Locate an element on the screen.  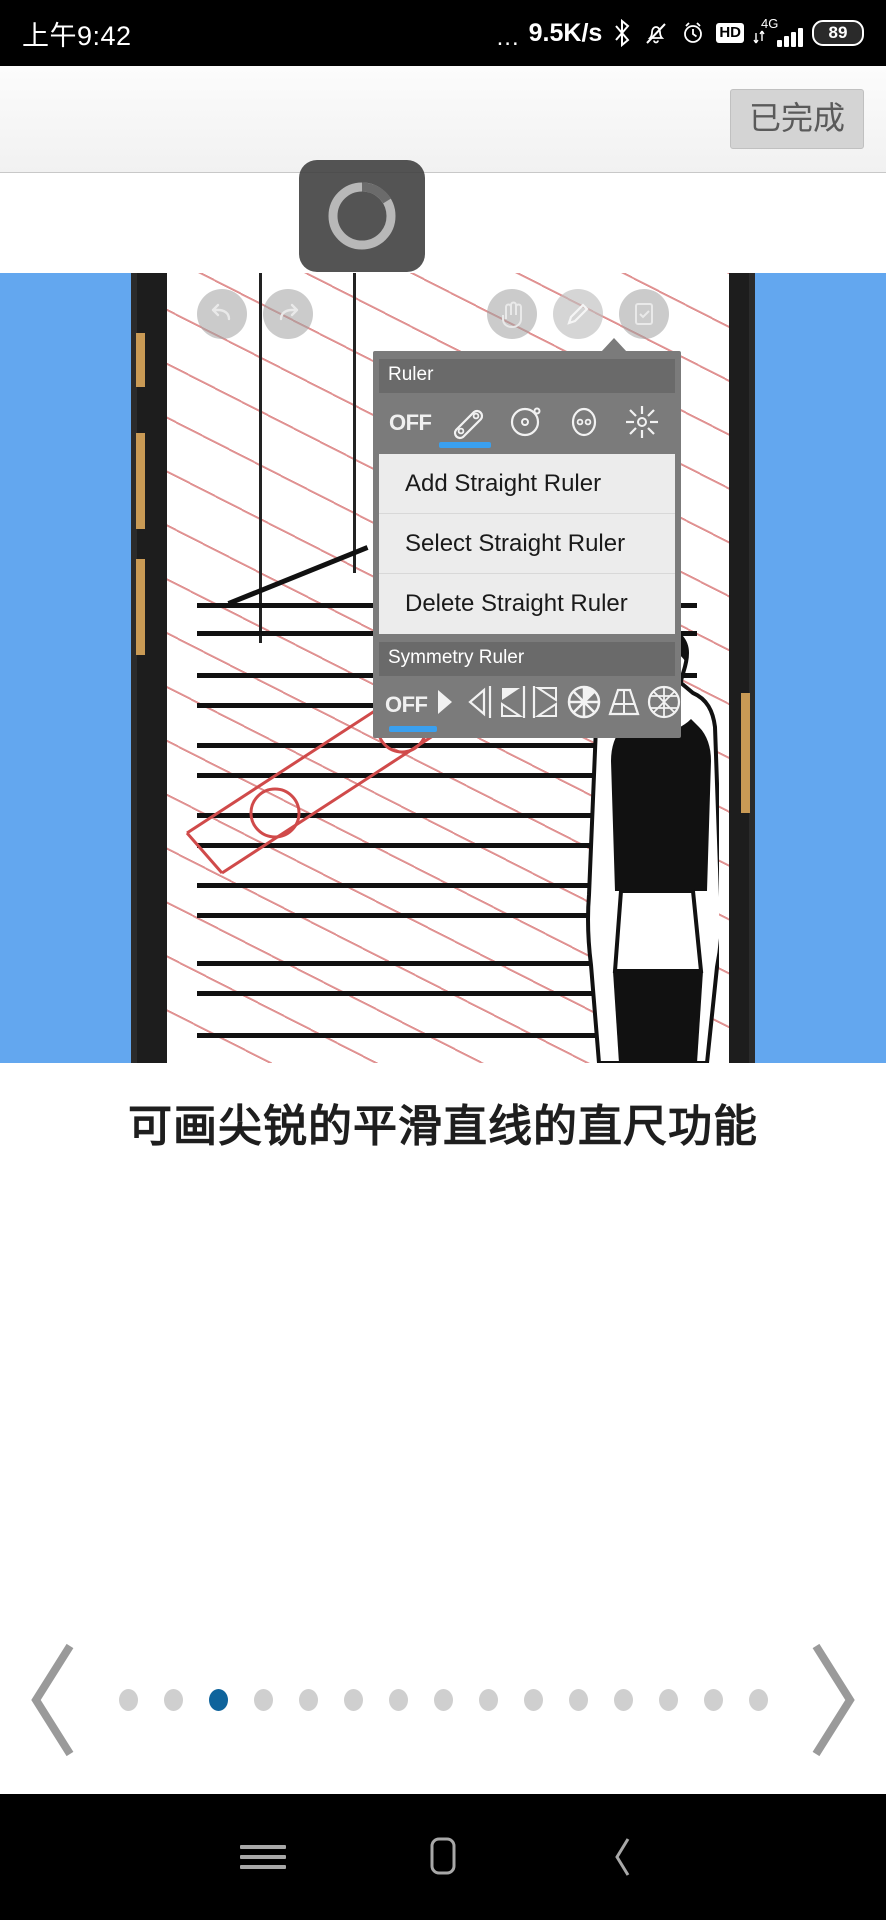
circle-ruler-option is located at coordinates (526, 421).